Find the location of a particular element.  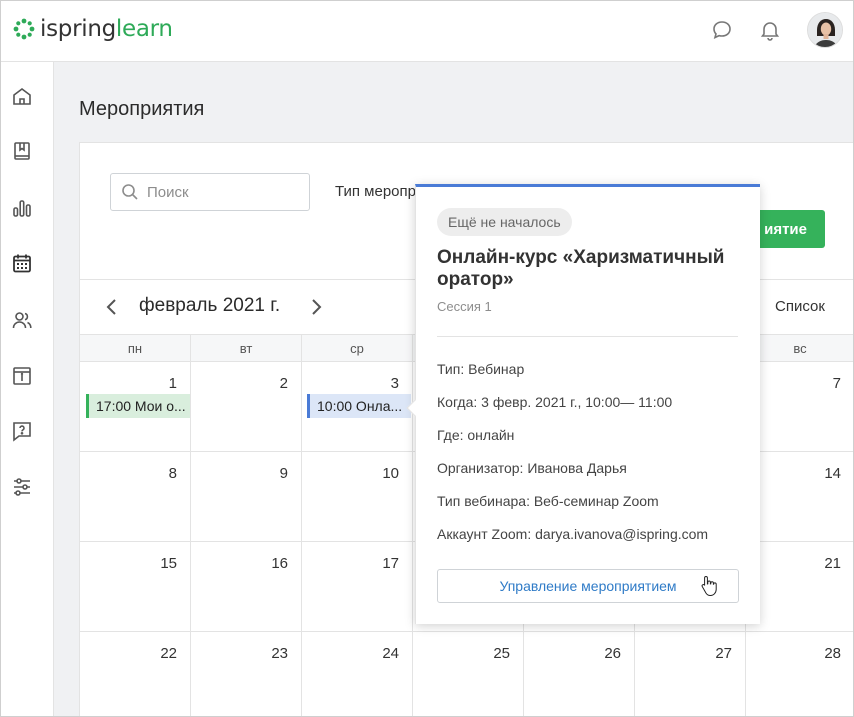

settings-icon is located at coordinates (22, 487).